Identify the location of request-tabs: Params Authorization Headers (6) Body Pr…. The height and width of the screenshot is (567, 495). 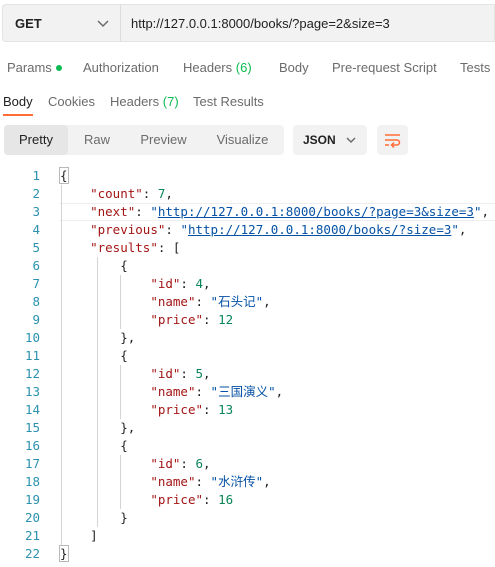
(247, 68).